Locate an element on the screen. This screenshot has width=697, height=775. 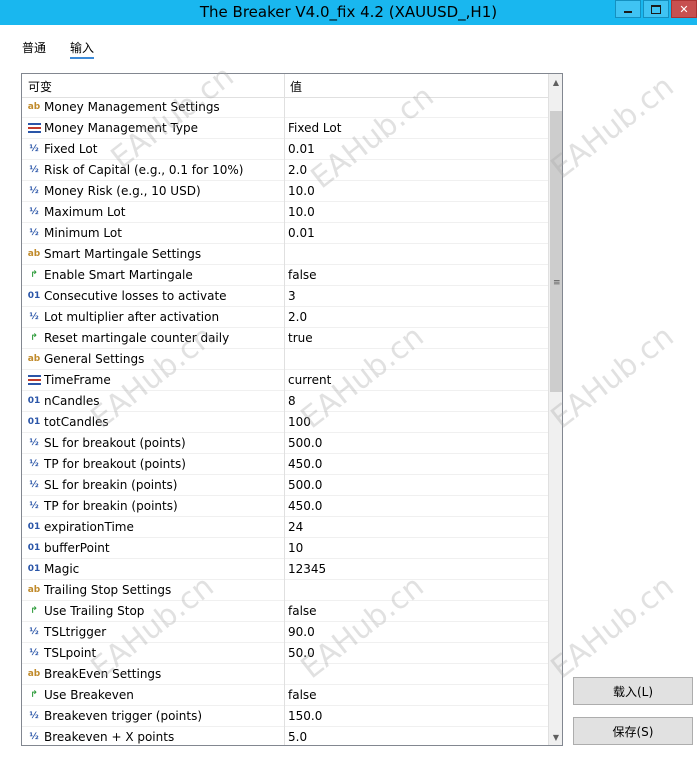
grid-row: ↱ Use Breakeven false is located at coordinates (285, 695).